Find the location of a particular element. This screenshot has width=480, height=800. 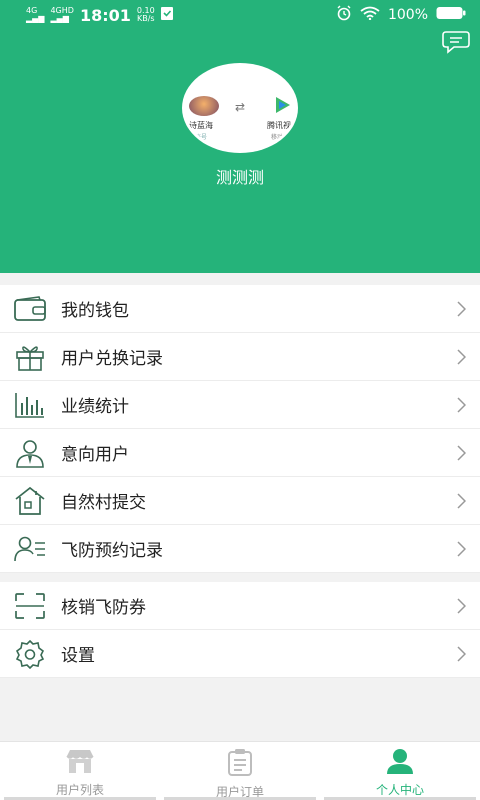

menu-label: 自然村提交 is located at coordinates (103, 503).